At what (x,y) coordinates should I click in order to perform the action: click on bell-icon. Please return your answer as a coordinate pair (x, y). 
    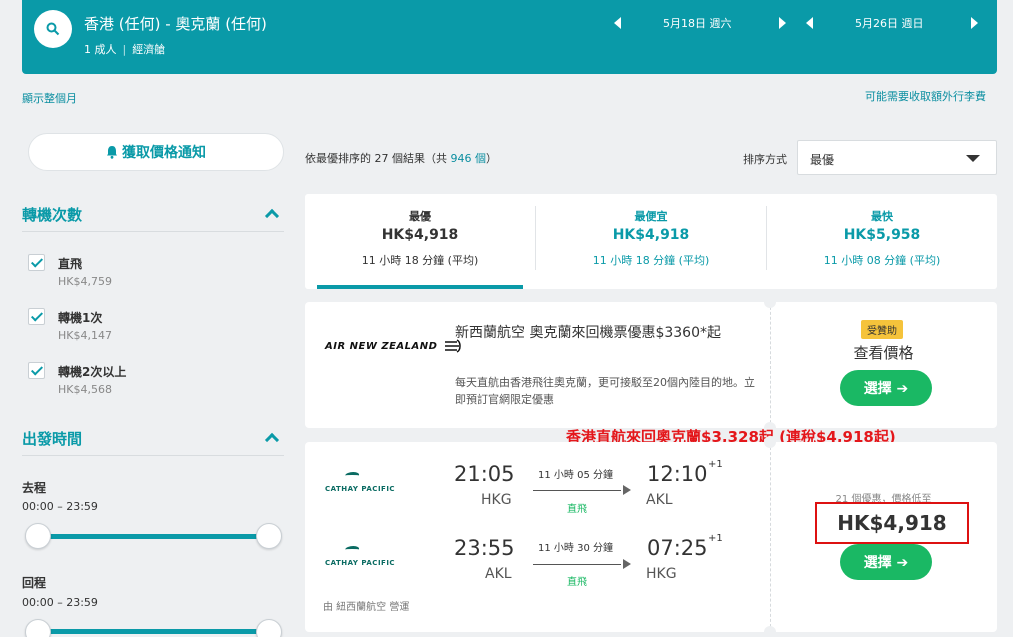
    Looking at the image, I should click on (112, 152).